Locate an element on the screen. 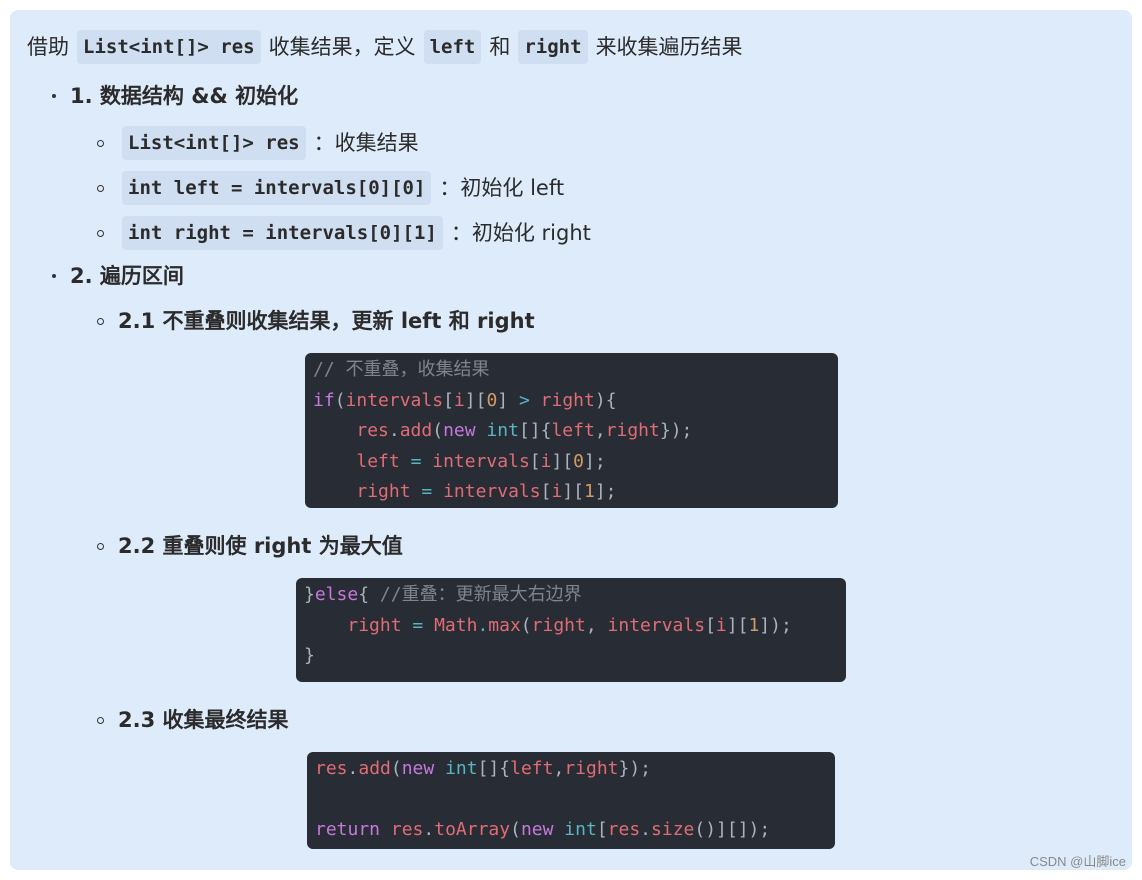 The image size is (1142, 880). code-line: right = intervals[i][1]; is located at coordinates (486, 491).